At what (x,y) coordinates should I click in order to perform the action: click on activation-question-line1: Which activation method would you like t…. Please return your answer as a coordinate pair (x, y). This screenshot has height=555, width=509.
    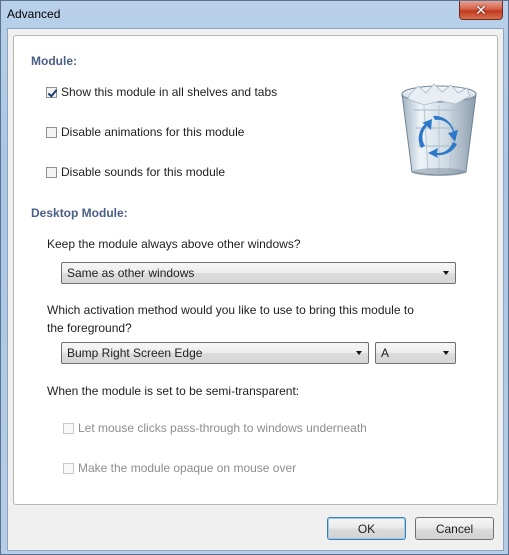
    Looking at the image, I should click on (230, 310).